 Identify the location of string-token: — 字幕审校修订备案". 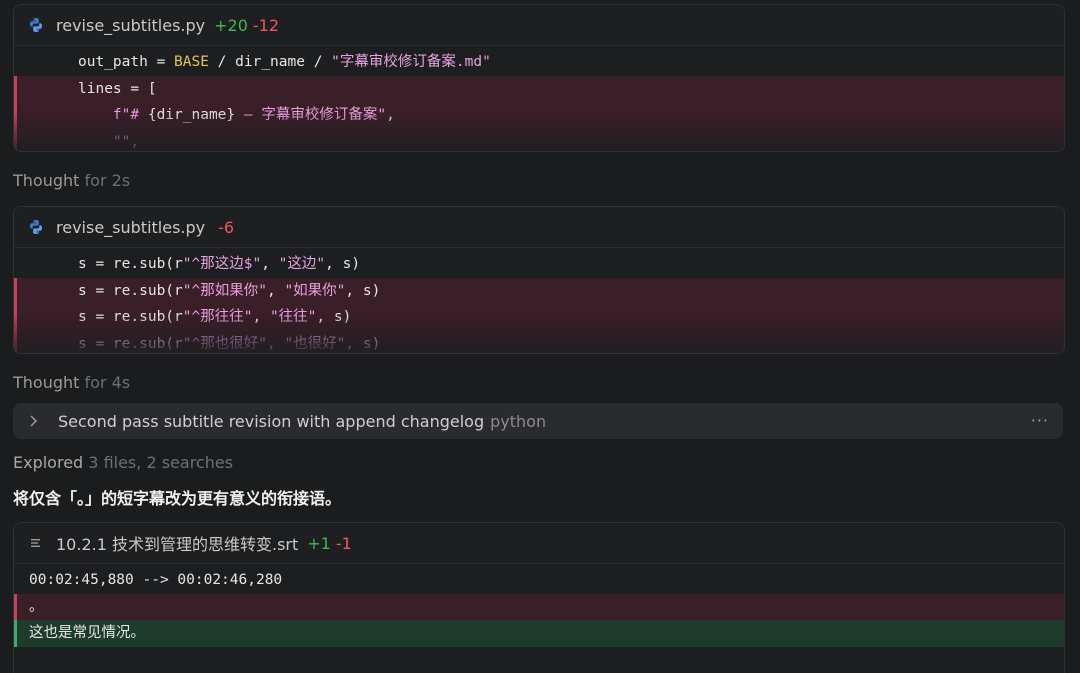
(311, 115).